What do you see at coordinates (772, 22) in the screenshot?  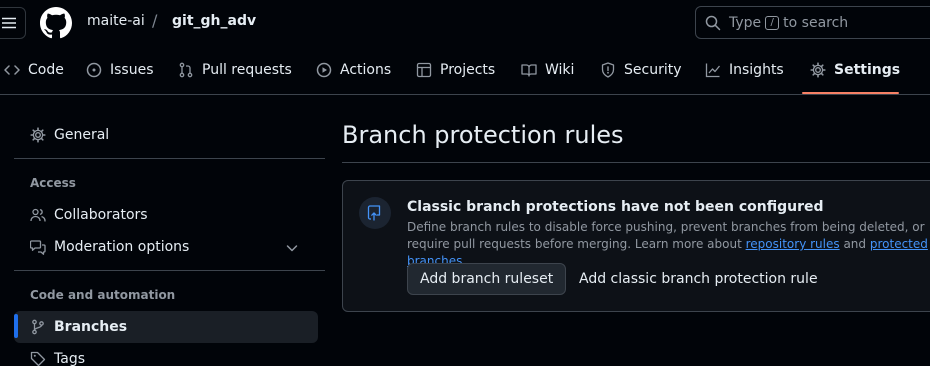 I see `search-shortcut-key: /` at bounding box center [772, 22].